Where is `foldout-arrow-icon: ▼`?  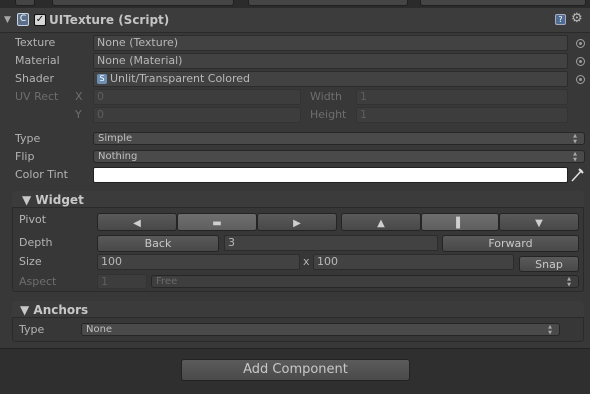 foldout-arrow-icon: ▼ is located at coordinates (7, 20).